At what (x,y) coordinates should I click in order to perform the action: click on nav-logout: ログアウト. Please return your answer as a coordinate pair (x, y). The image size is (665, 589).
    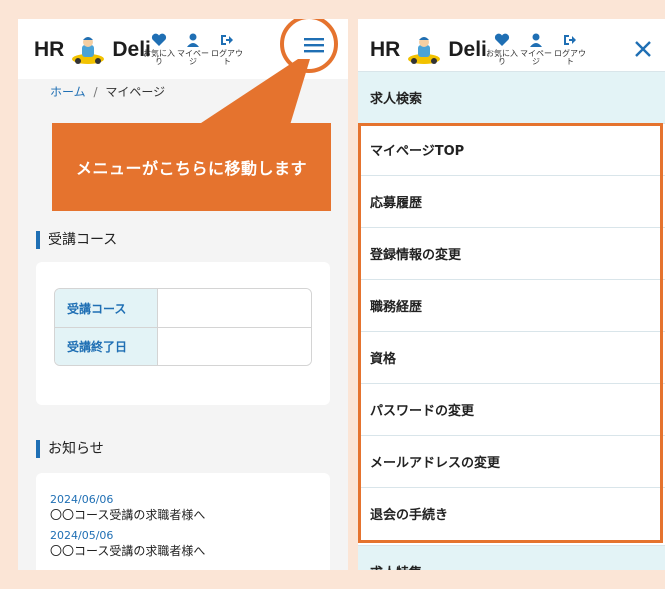
    Looking at the image, I should click on (570, 49).